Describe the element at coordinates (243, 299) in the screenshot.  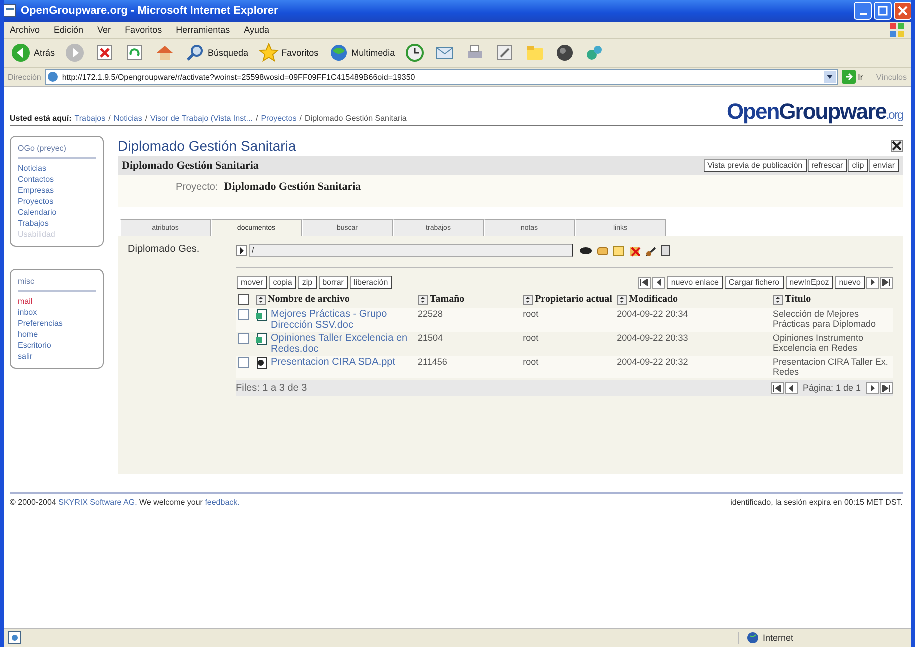
I see `select-all-checkbox` at that location.